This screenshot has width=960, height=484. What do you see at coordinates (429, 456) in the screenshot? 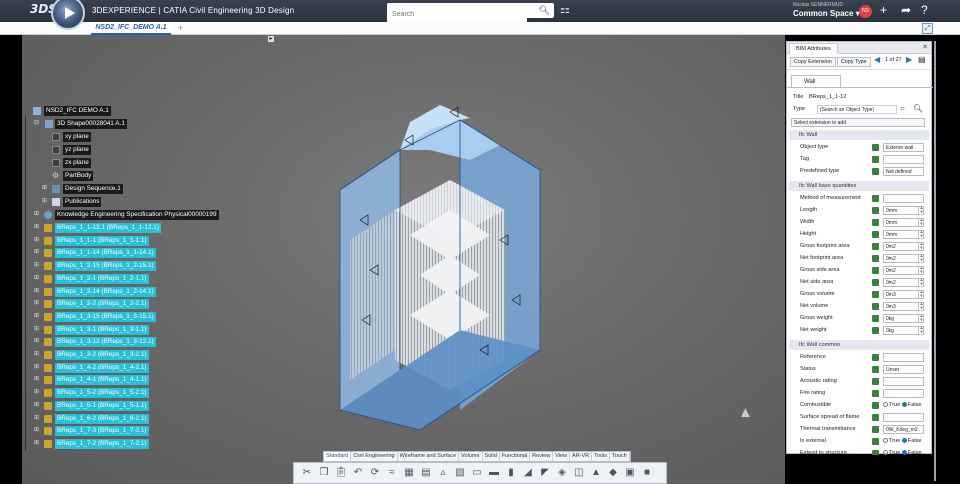
I see `toolbar-tab: Wireframe and Surface` at bounding box center [429, 456].